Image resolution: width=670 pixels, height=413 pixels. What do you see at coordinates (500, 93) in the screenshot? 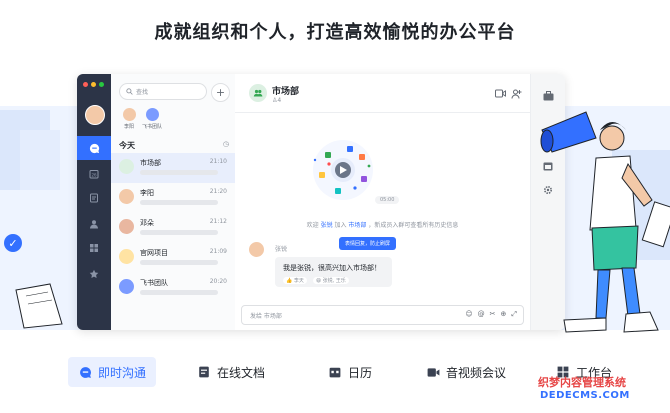
I see `video-call-icon` at bounding box center [500, 93].